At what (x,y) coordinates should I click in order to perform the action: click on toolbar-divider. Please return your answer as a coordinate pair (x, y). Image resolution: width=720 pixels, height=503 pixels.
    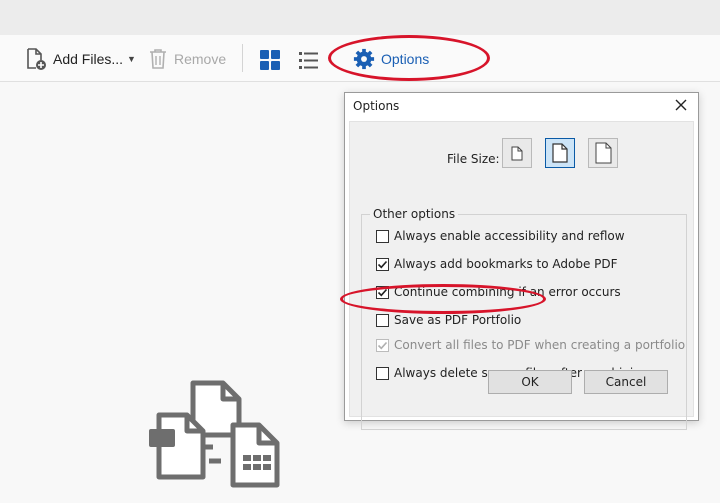
    Looking at the image, I should click on (242, 58).